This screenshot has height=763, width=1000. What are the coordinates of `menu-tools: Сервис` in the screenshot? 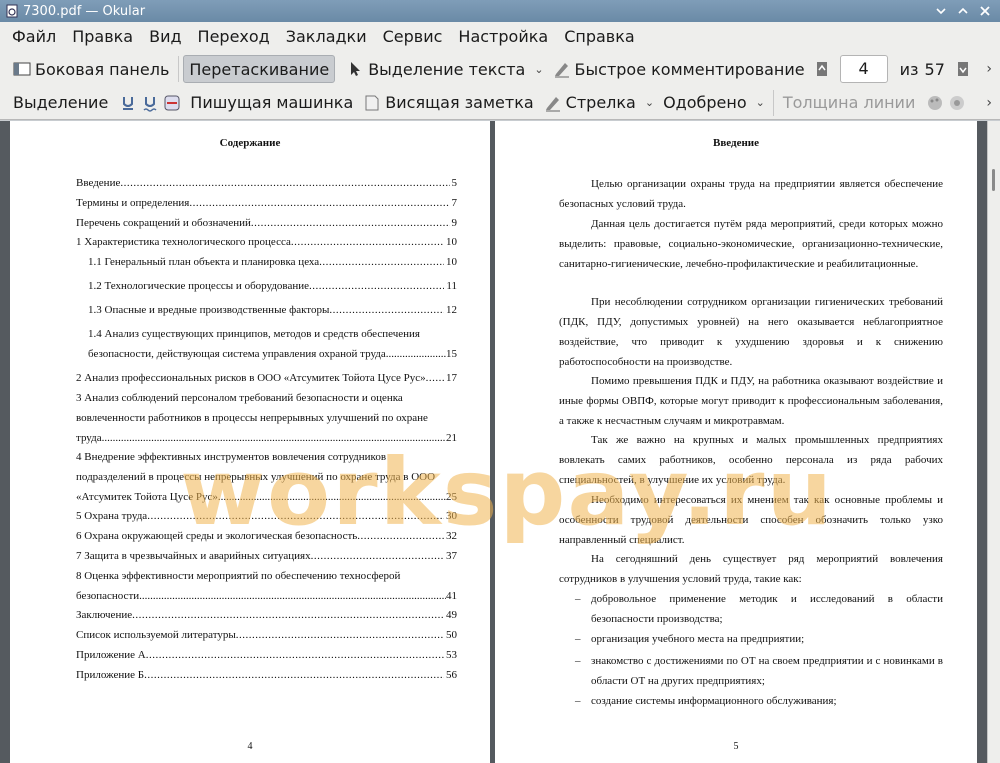 It's located at (413, 37).